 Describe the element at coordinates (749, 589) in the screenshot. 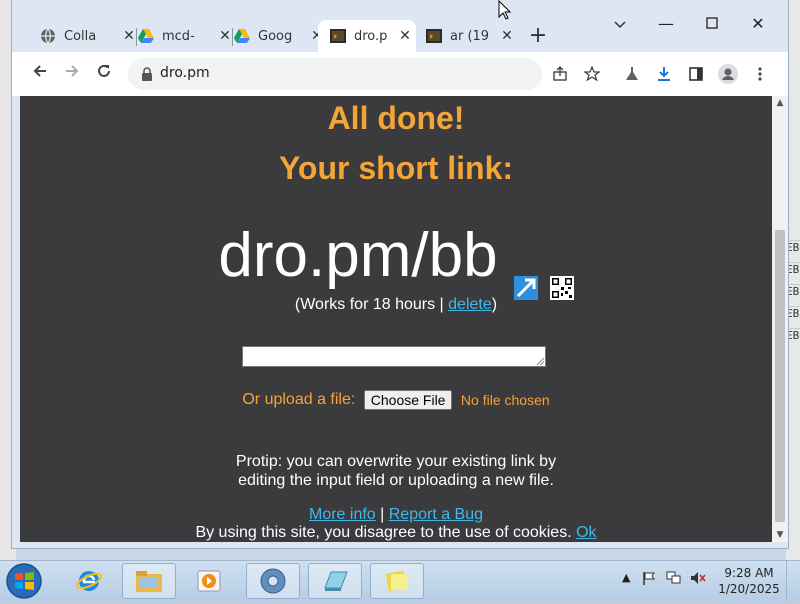

I see `clock-date: 1/20/2025` at that location.